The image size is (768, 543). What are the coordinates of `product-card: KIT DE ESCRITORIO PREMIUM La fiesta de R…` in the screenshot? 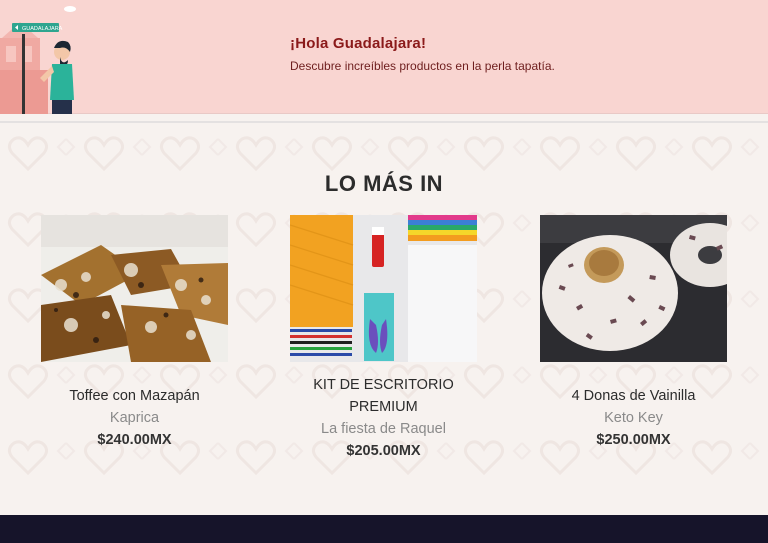 It's located at (383, 338).